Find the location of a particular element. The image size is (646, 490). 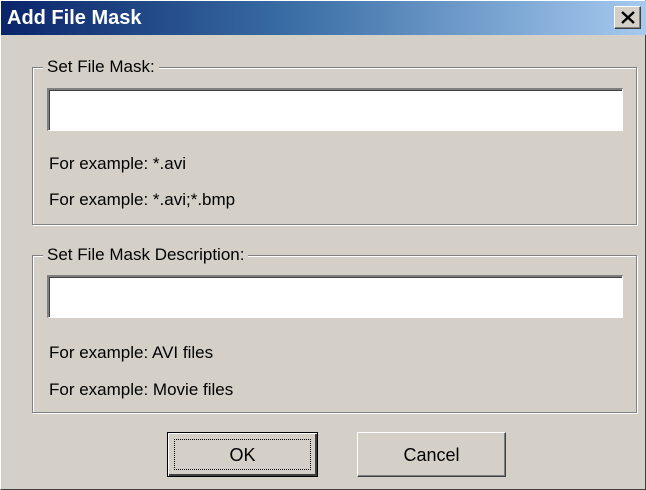

description-example-2: For example: Movie files is located at coordinates (141, 389).